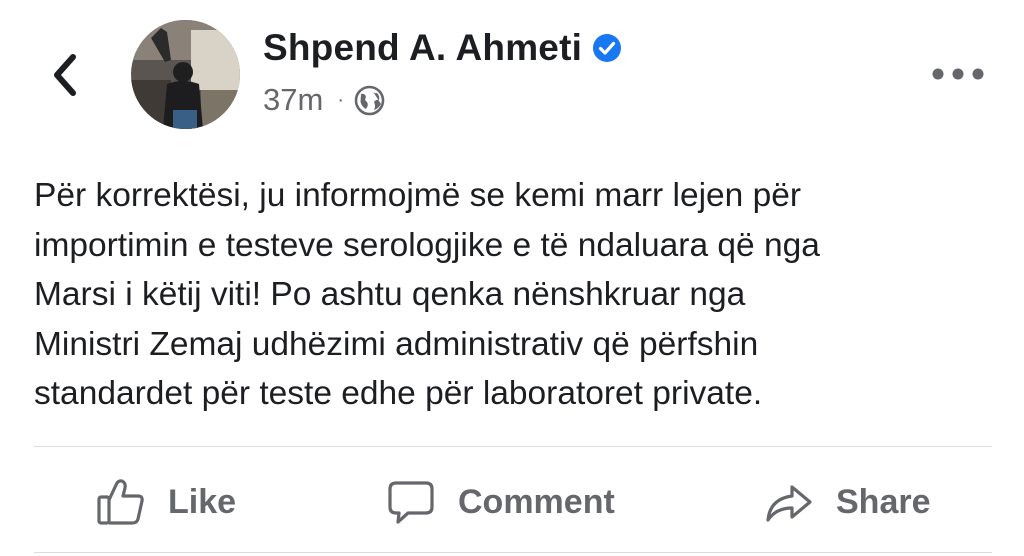  What do you see at coordinates (513, 446) in the screenshot?
I see `divider-top` at bounding box center [513, 446].